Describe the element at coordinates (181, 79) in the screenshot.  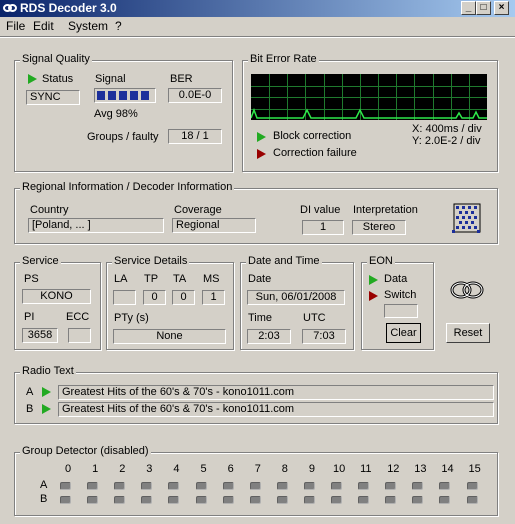
I see `ber-label: BER` at that location.